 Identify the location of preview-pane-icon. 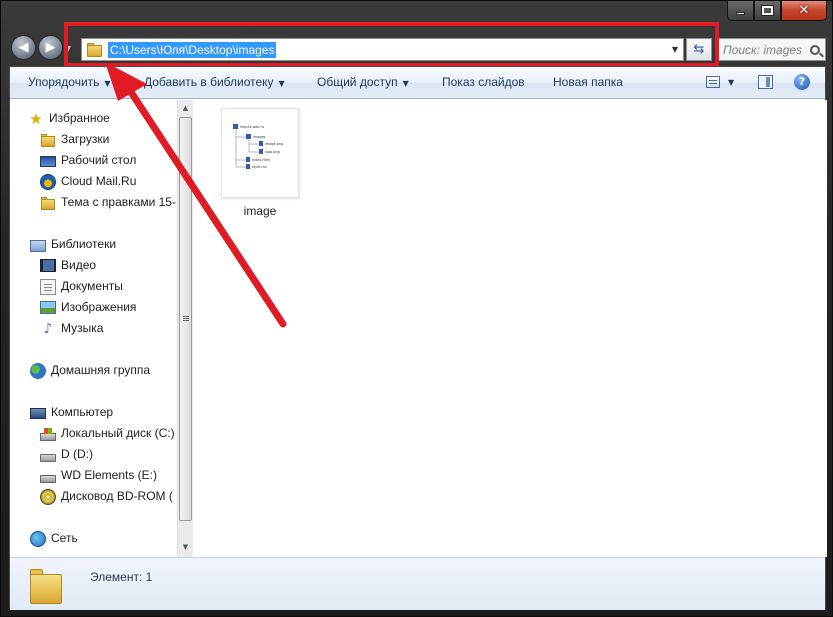
(765, 82).